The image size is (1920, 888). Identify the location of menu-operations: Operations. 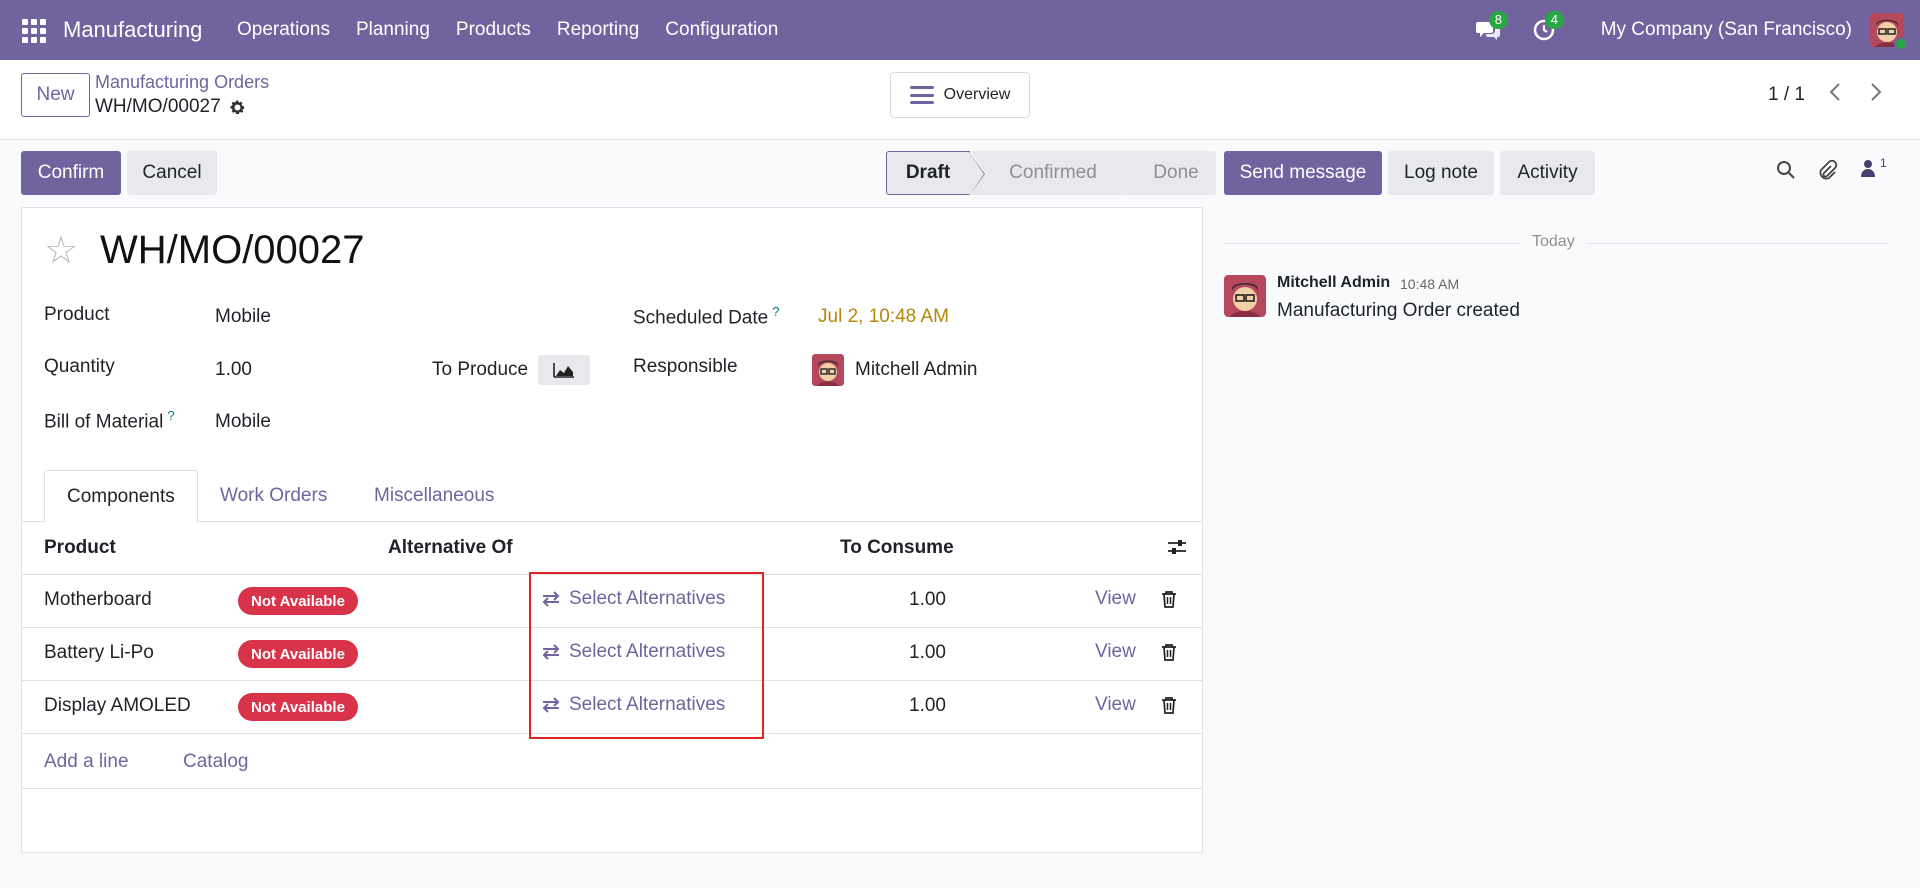
(283, 30).